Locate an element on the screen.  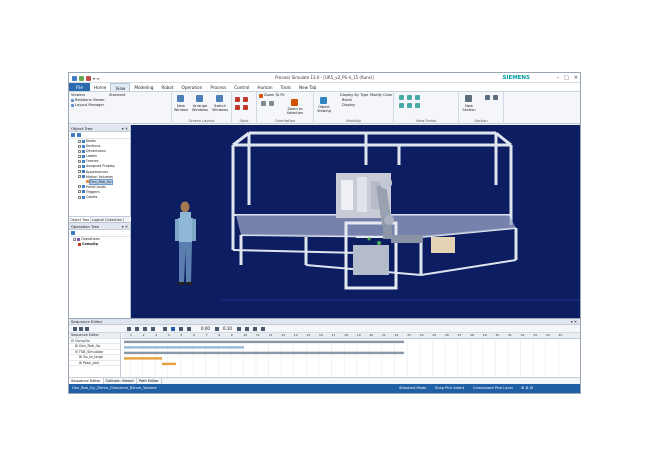
tab-view: View is located at coordinates (120, 87).